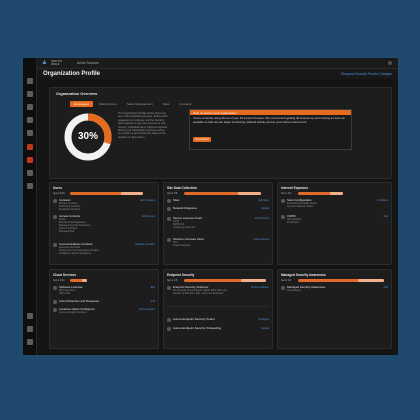 This screenshot has height=420, width=420. What do you see at coordinates (64, 294) in the screenshot?
I see `item-sub: Office 365` at bounding box center [64, 294].